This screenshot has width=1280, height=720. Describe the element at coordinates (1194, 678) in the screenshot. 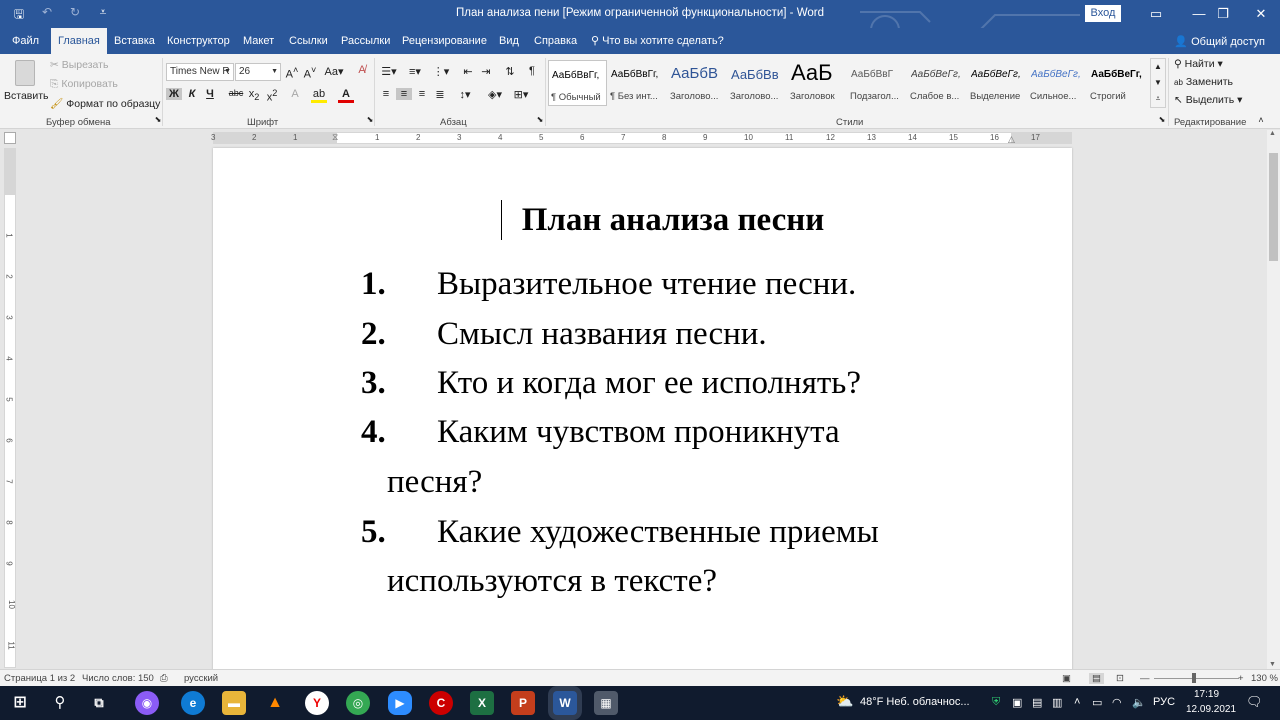

I see `zoom-slider-thumb` at that location.